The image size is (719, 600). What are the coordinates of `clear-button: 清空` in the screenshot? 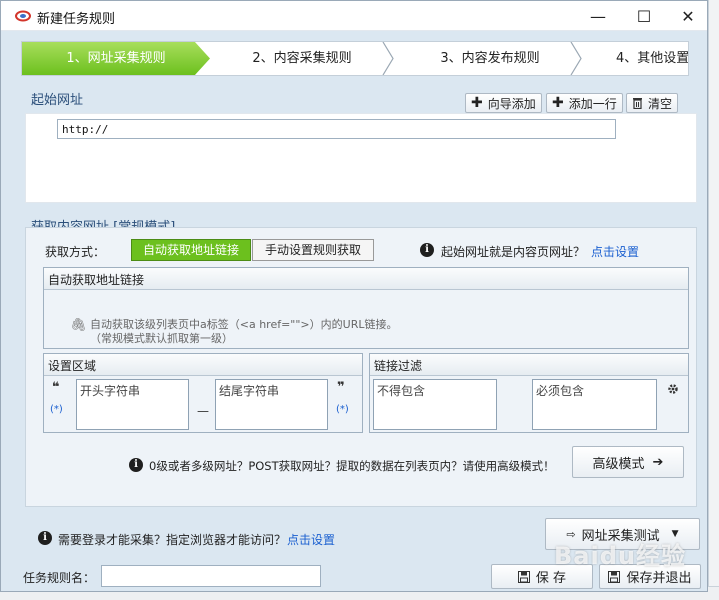 It's located at (652, 103).